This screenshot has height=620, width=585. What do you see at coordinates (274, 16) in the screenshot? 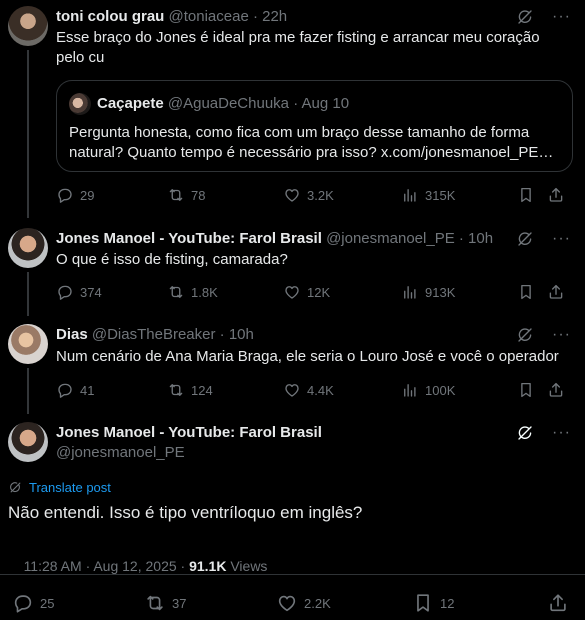
I see `tweet-time: 22h` at bounding box center [274, 16].